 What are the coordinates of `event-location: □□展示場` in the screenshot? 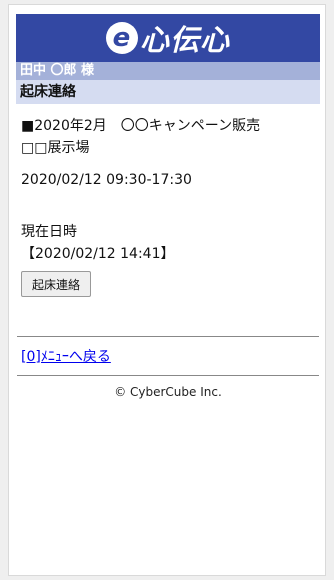 It's located at (55, 148).